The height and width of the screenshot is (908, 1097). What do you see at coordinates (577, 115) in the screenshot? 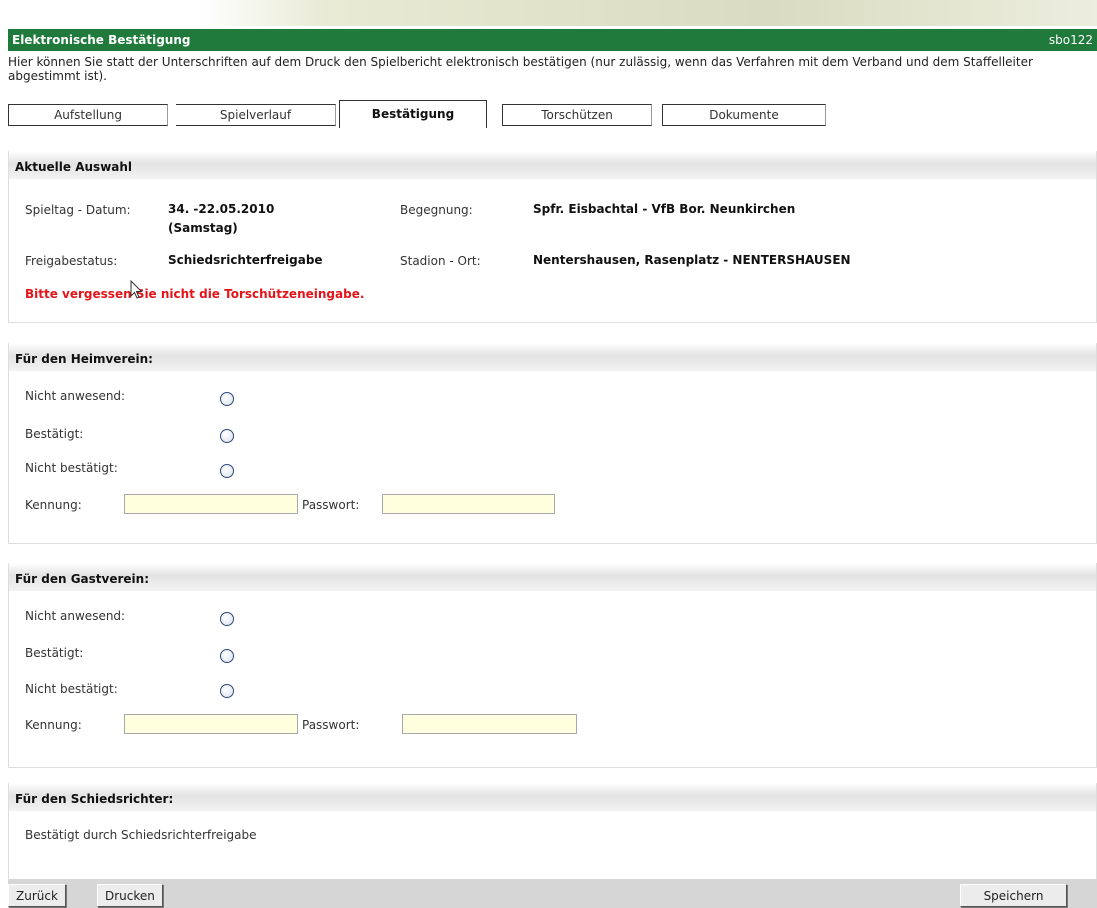
I see `tab-torschuetzen: Torschützen` at bounding box center [577, 115].